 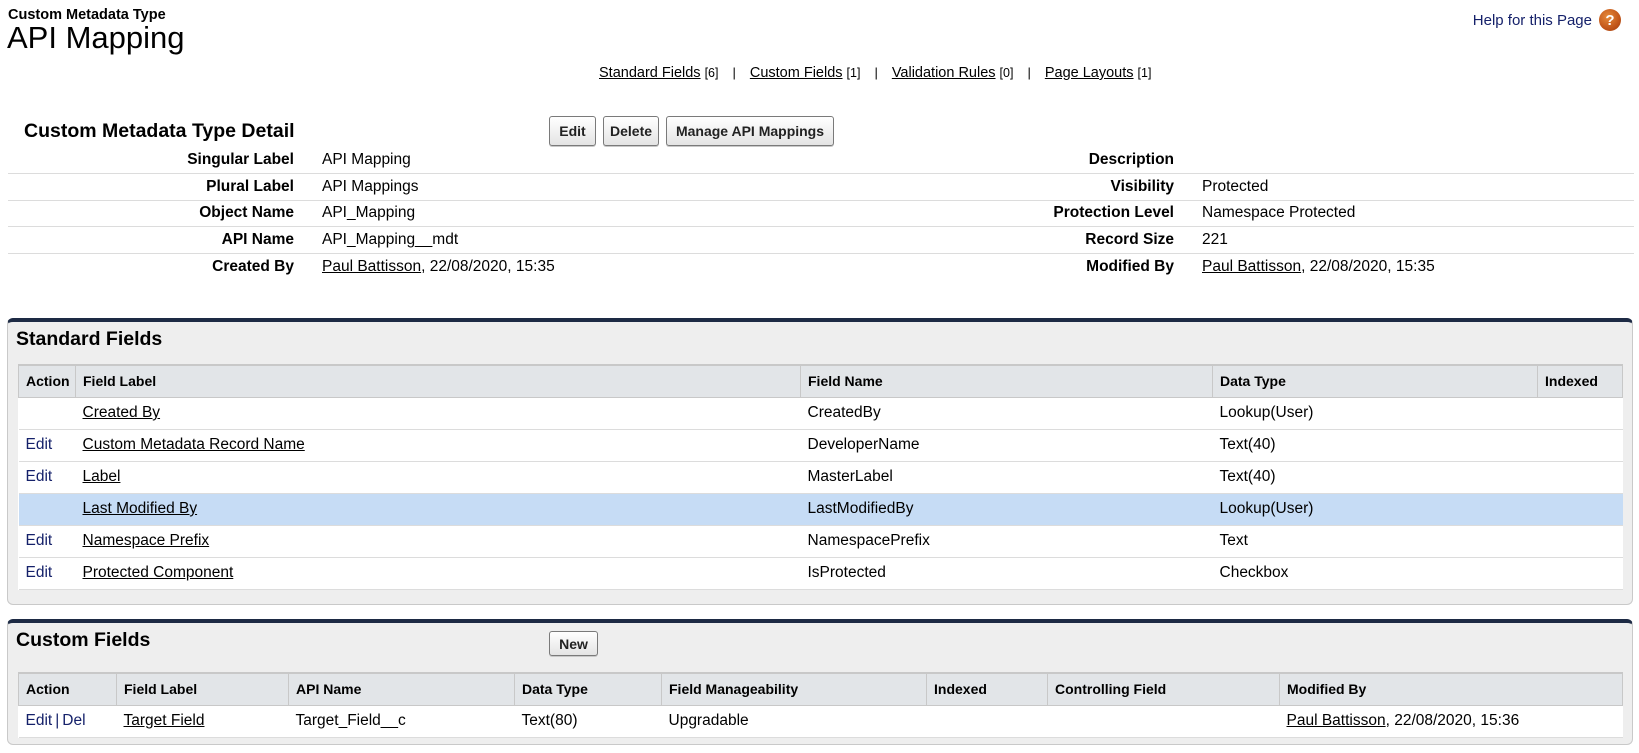 What do you see at coordinates (573, 643) in the screenshot?
I see `new-field-button: New` at bounding box center [573, 643].